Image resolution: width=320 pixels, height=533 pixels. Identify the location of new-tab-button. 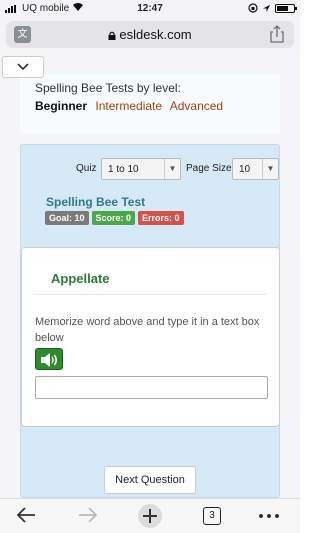
(150, 516).